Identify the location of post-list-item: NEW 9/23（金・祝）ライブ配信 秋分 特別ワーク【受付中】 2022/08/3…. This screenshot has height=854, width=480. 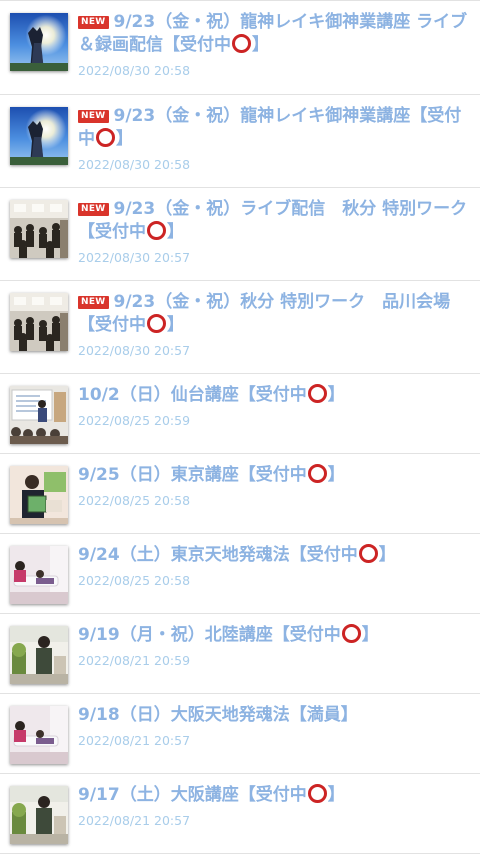
(240, 234).